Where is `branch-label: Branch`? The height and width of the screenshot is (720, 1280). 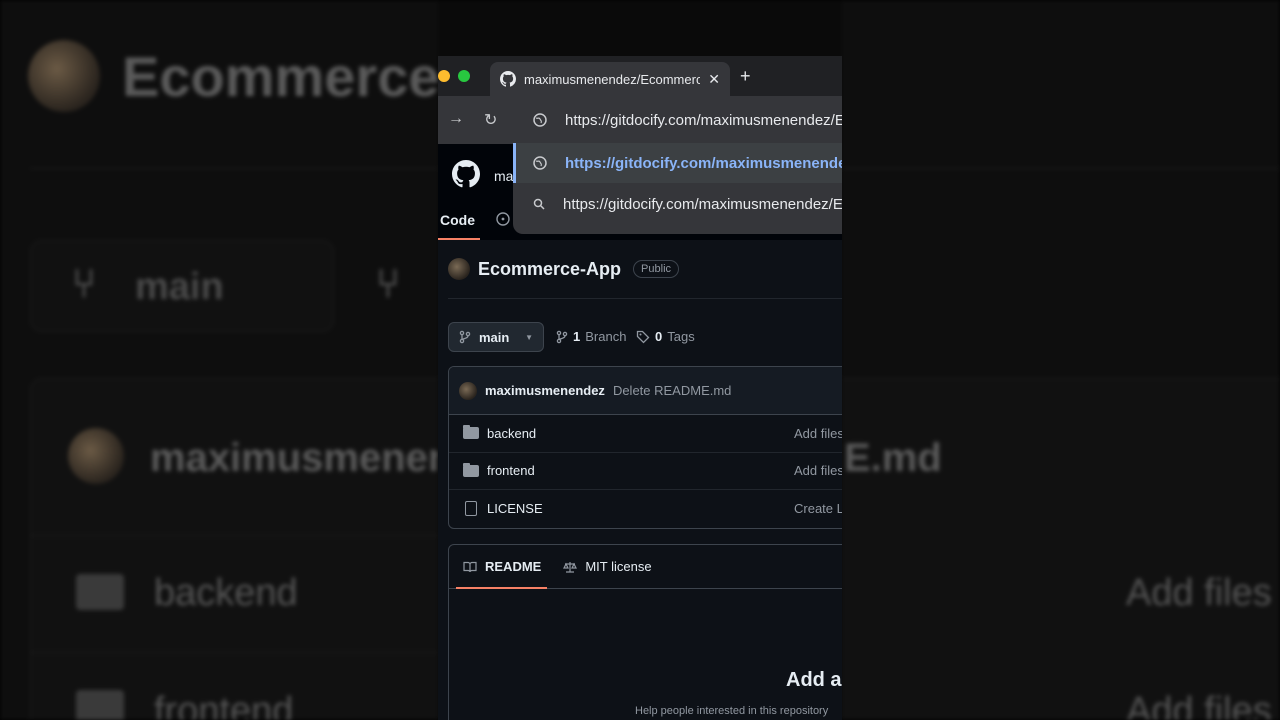 branch-label: Branch is located at coordinates (606, 336).